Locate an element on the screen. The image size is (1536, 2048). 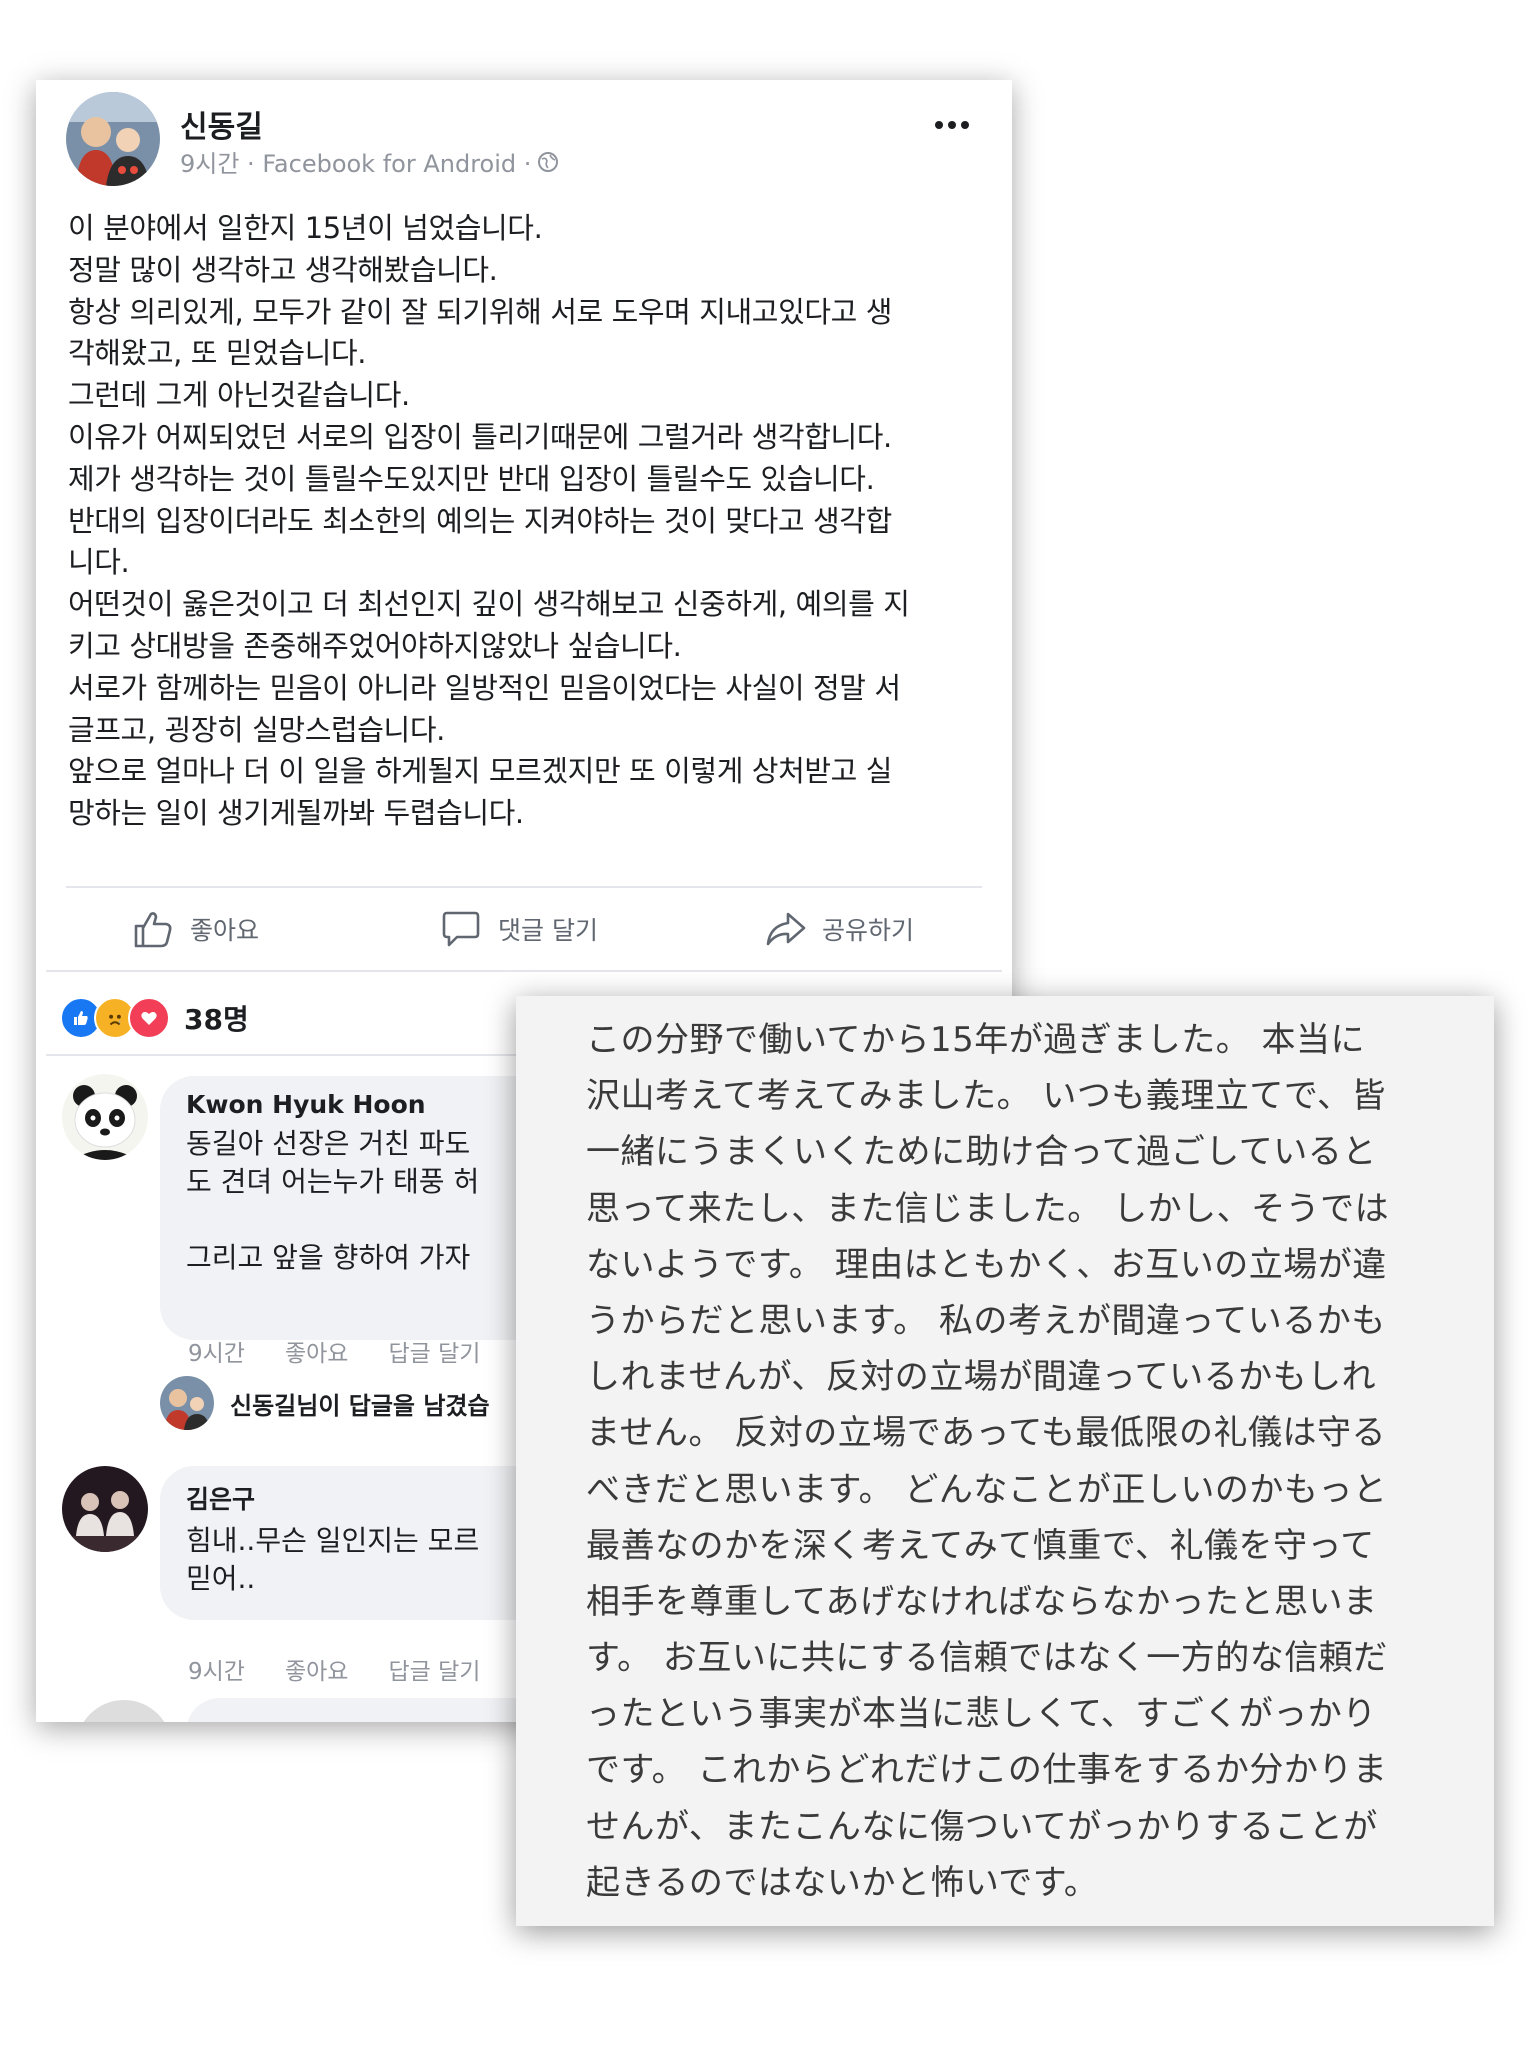
thumbs-up-icon is located at coordinates (153, 930).